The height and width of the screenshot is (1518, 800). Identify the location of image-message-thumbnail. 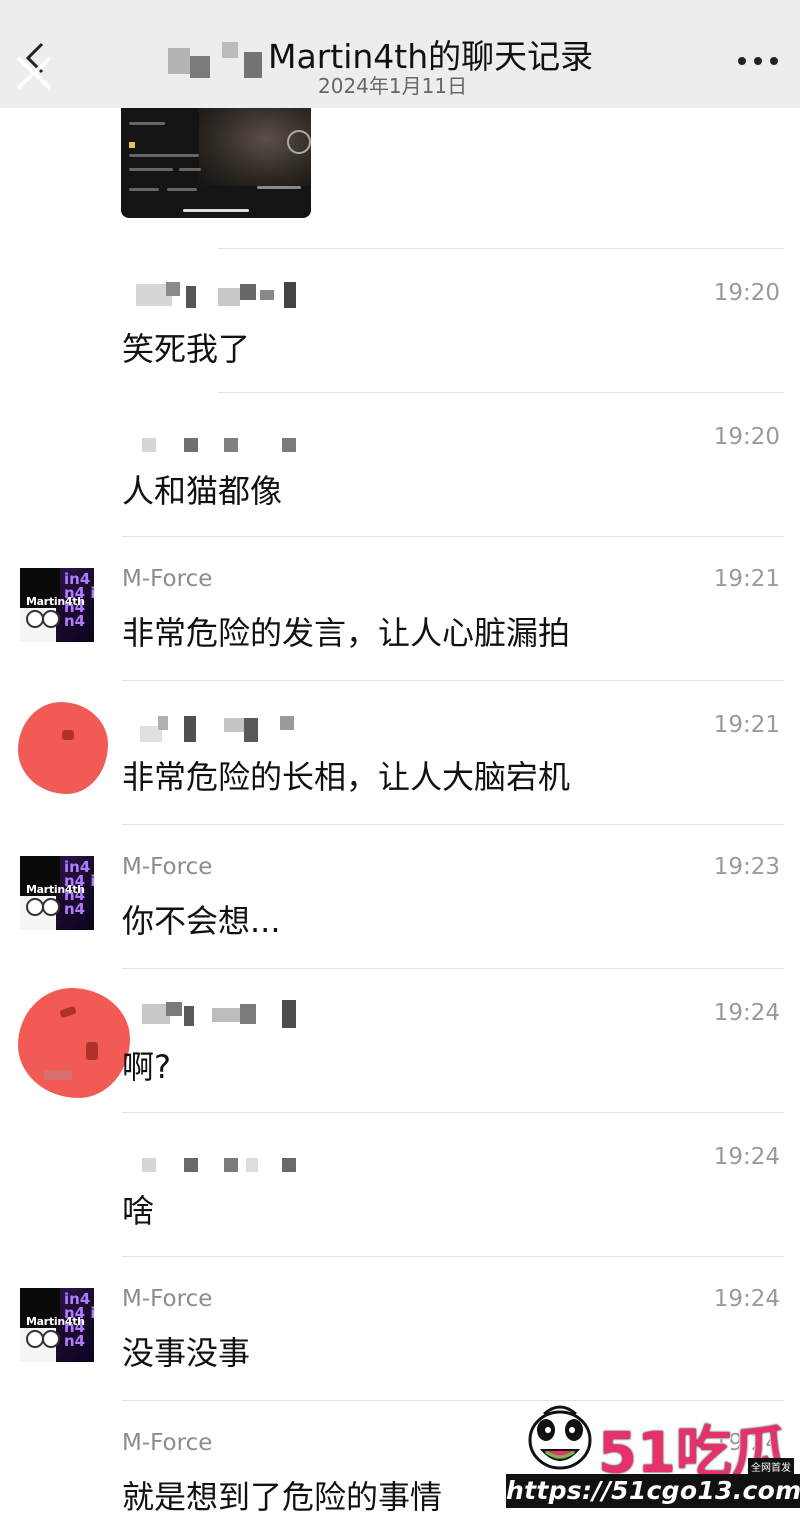
(216, 163).